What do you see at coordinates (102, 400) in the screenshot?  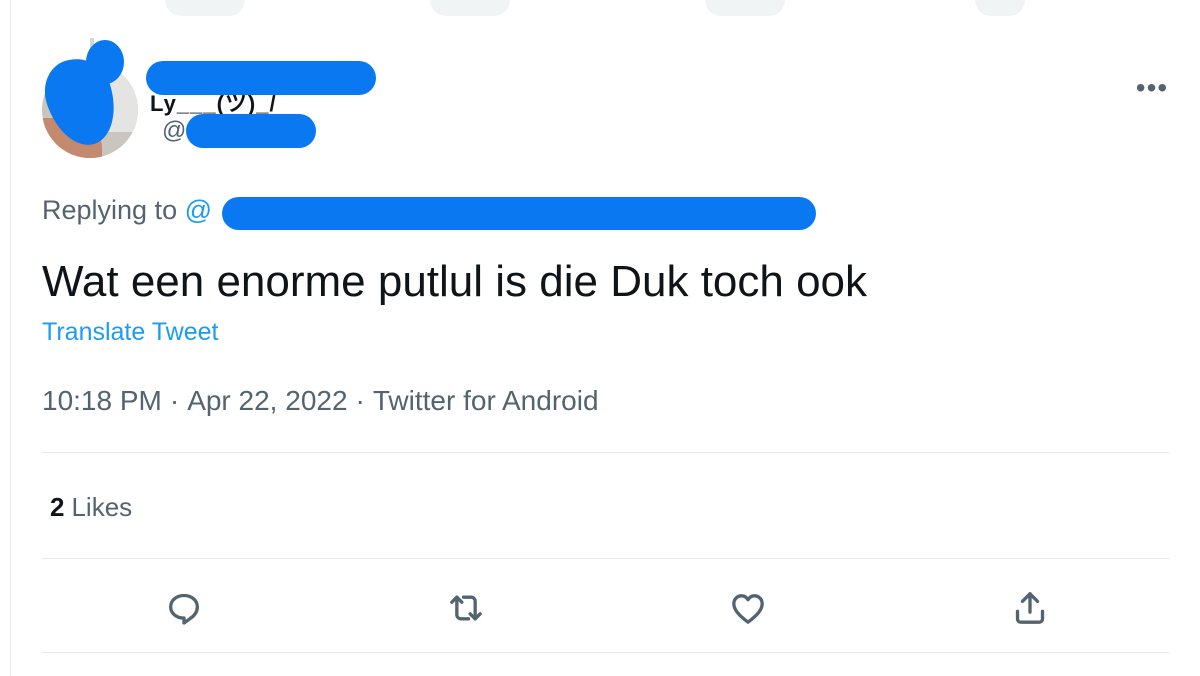 I see `tweet-time: 10:18 PM` at bounding box center [102, 400].